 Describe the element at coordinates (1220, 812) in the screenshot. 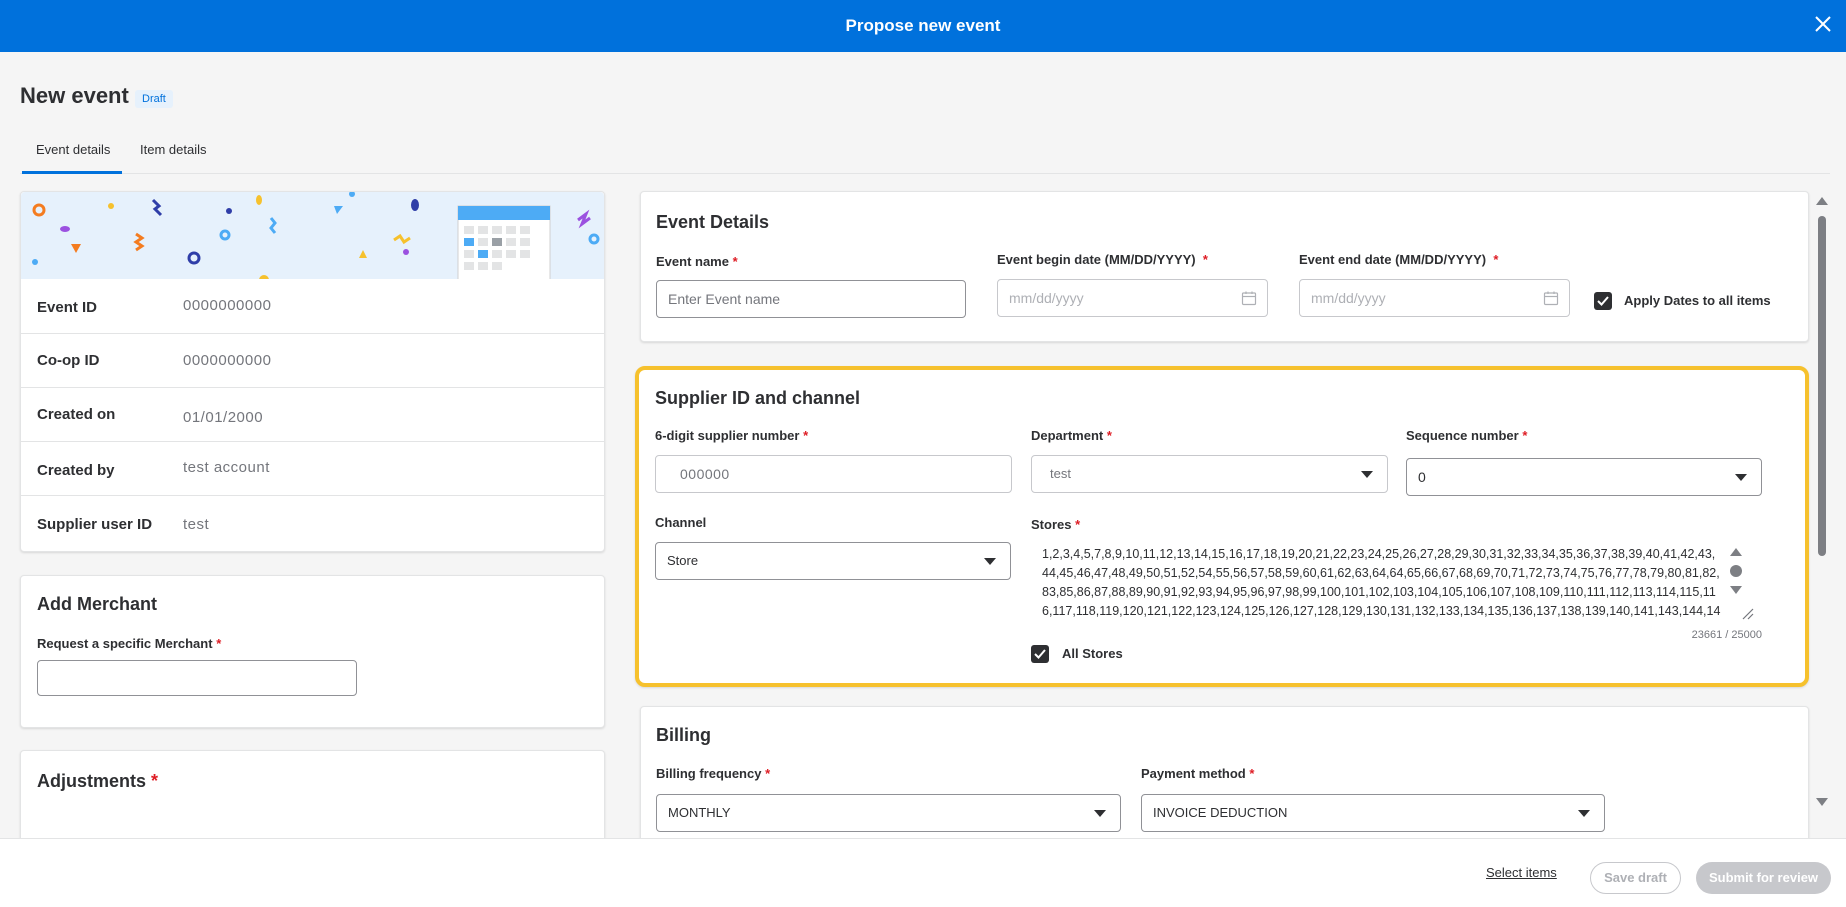

I see `select-value: INVOICE DEDUCTION` at that location.